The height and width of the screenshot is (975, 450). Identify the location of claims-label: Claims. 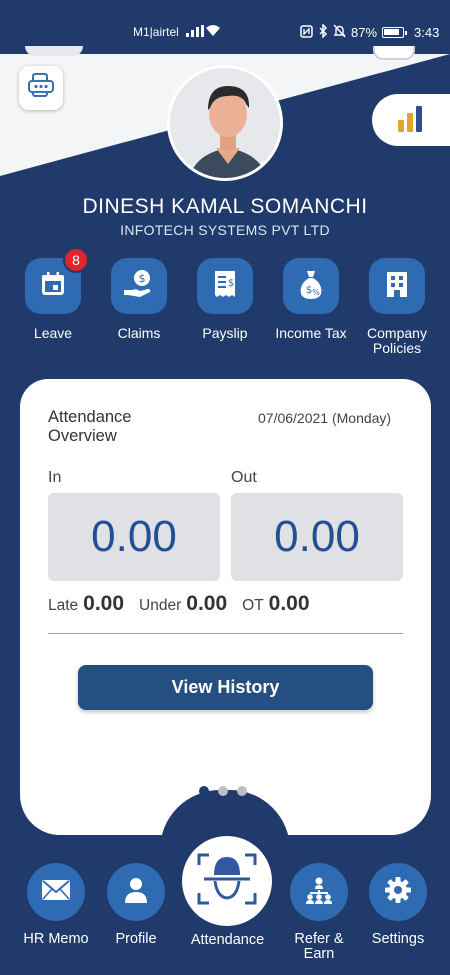
(139, 333).